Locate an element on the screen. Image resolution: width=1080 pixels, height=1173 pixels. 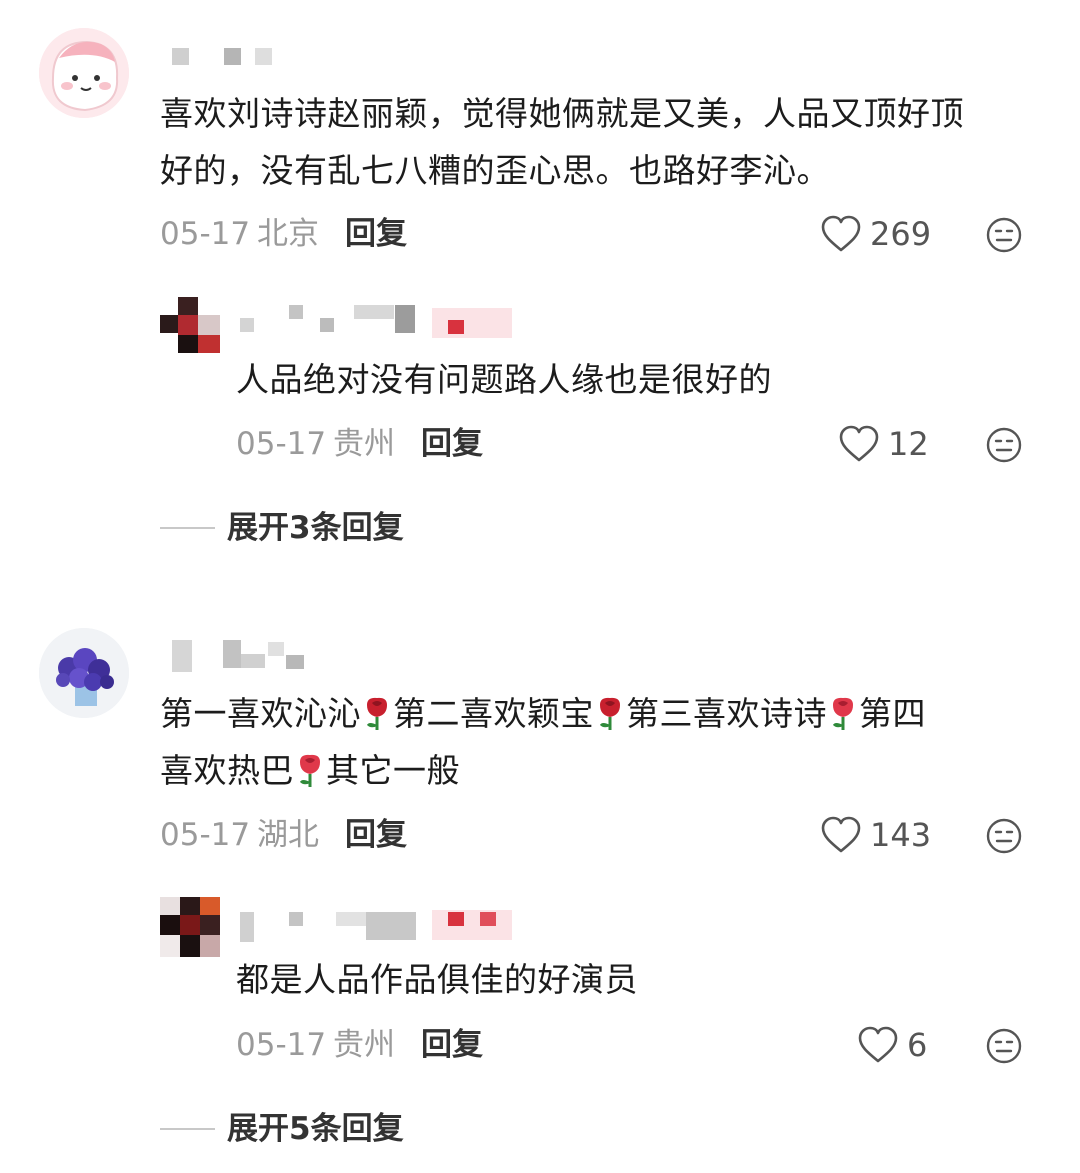
reply-text: 都是人品作品俱佳的好演员 is located at coordinates (437, 979).